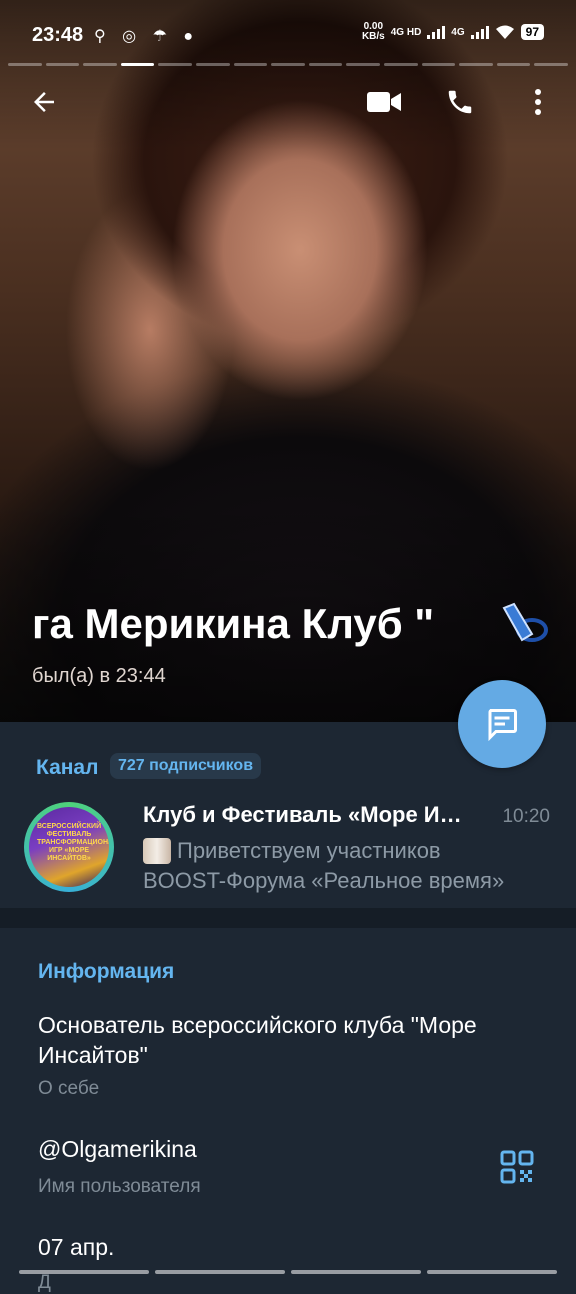 The image size is (576, 1294). Describe the element at coordinates (76, 1247) in the screenshot. I see `birthday: 07 апр.` at that location.